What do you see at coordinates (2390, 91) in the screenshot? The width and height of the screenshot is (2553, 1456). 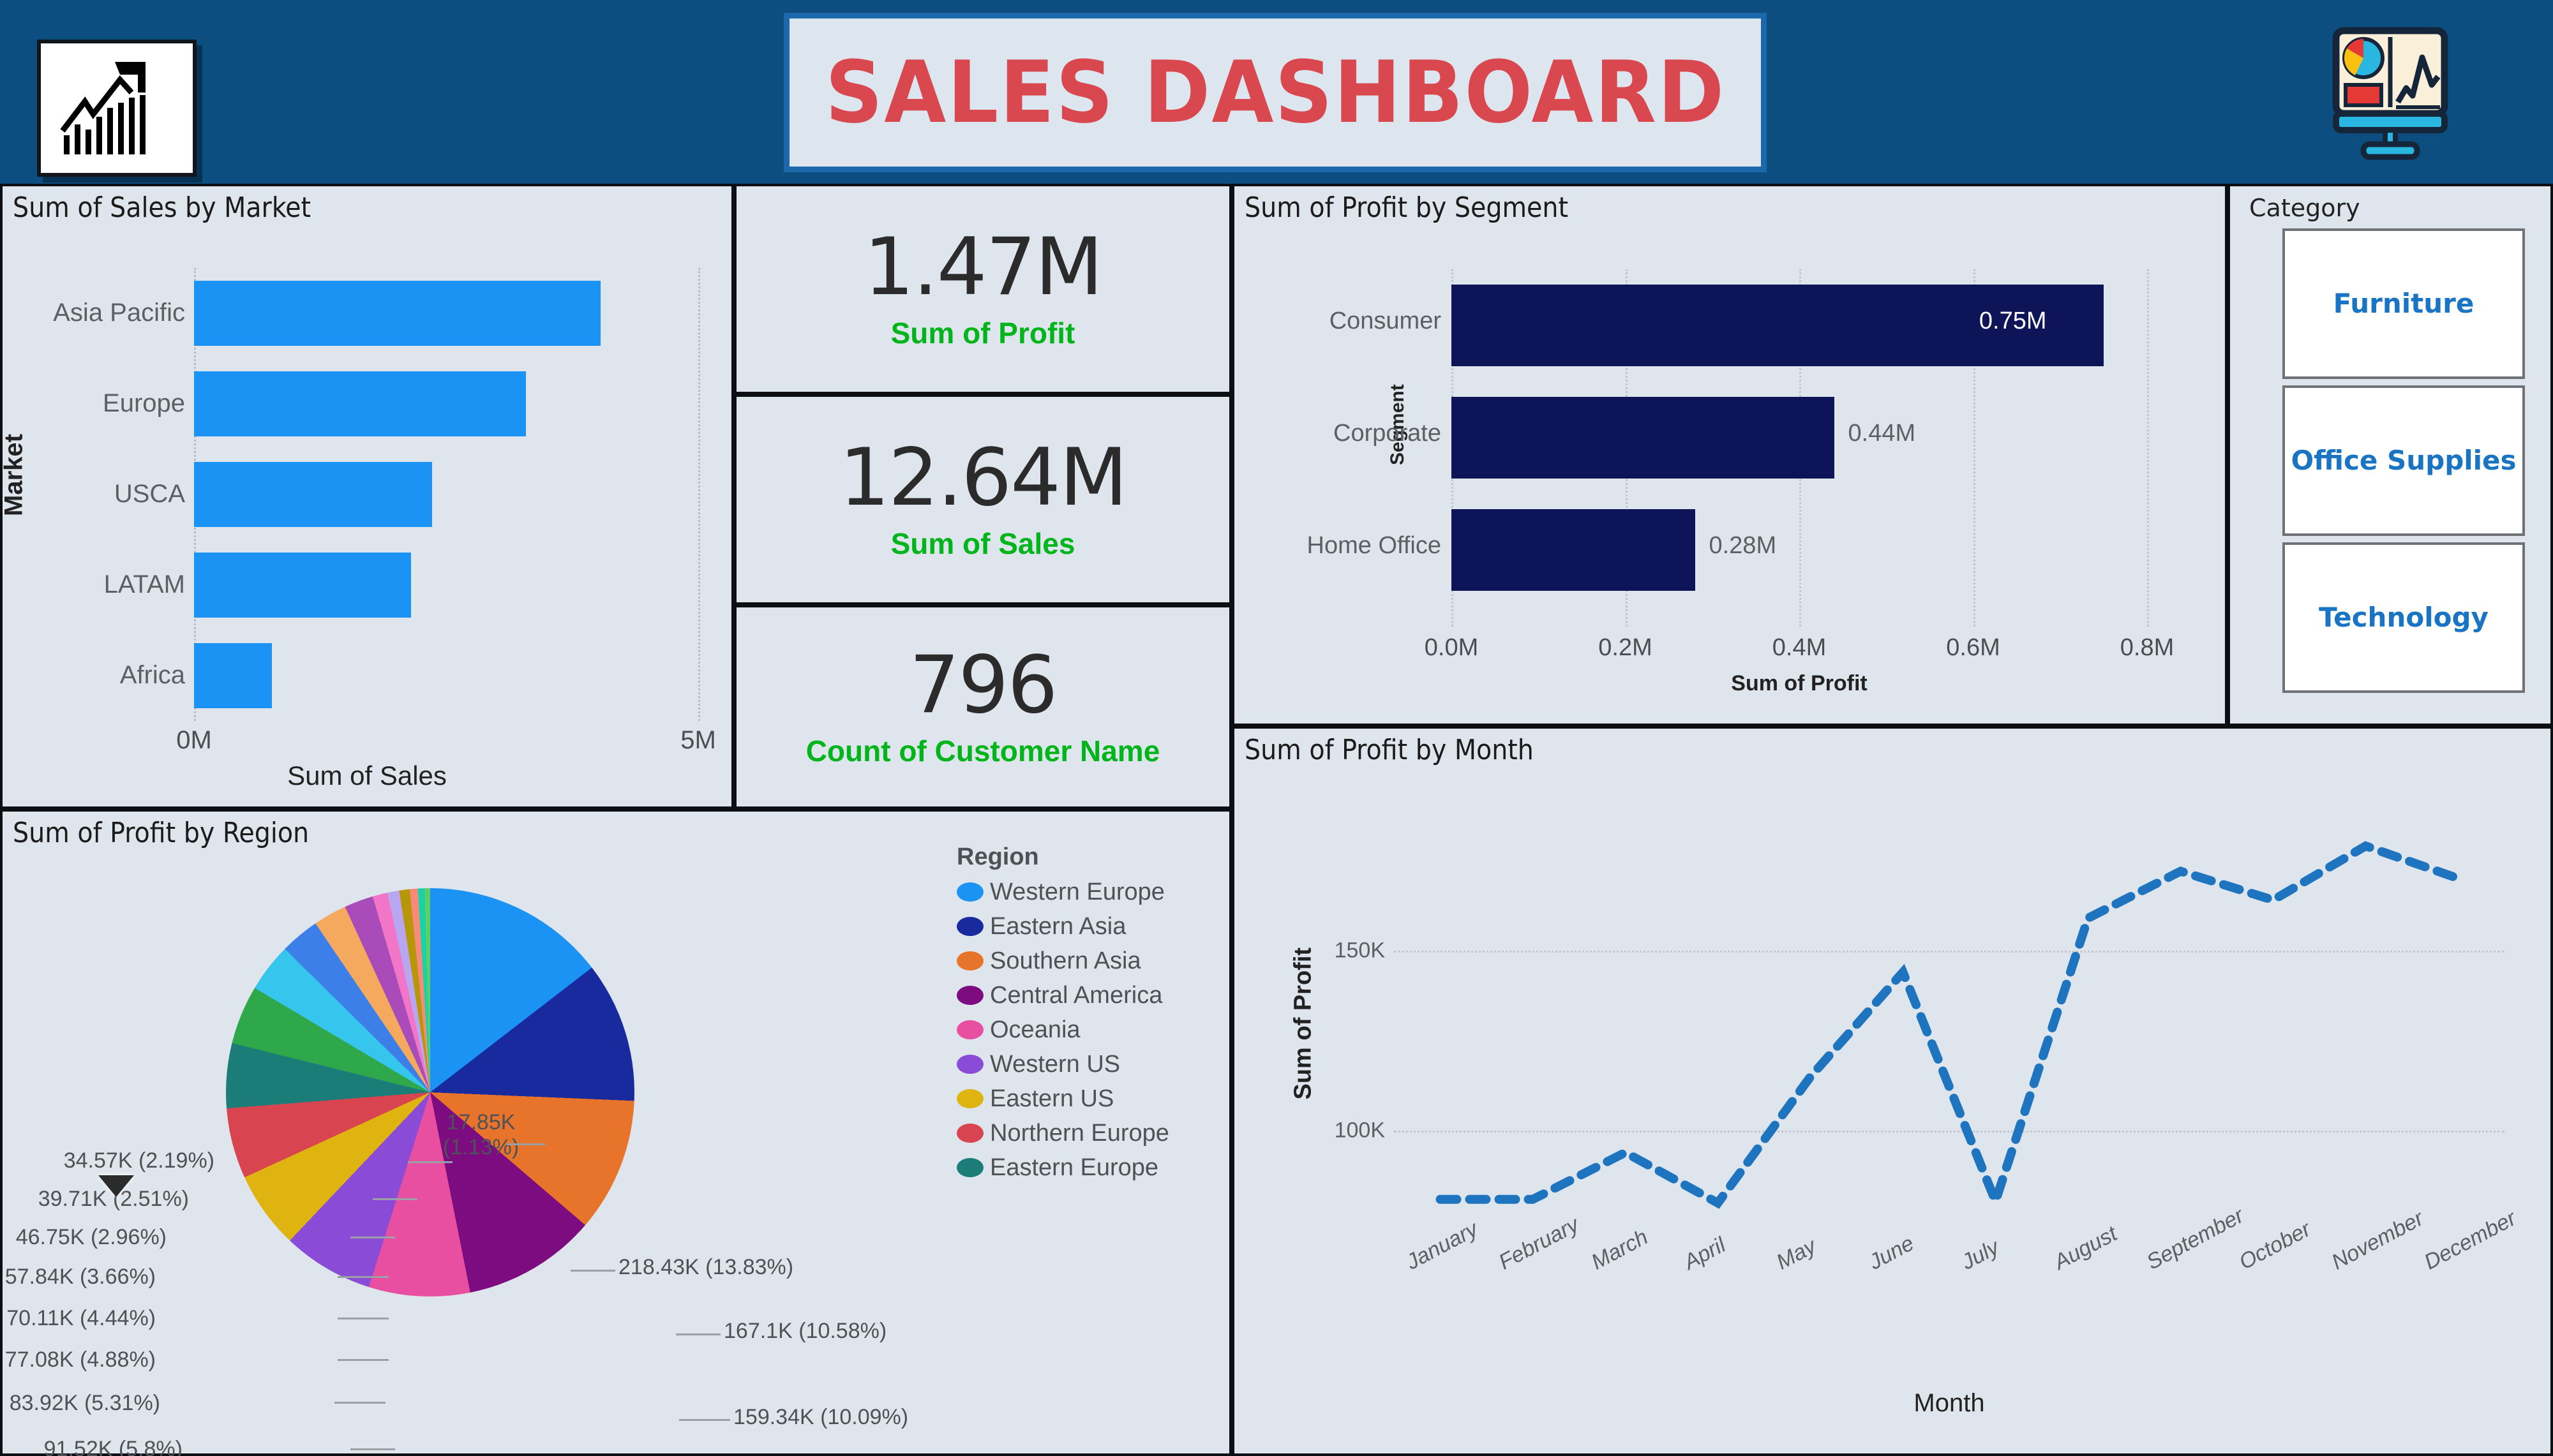 I see `dashboard-monitor-icon` at bounding box center [2390, 91].